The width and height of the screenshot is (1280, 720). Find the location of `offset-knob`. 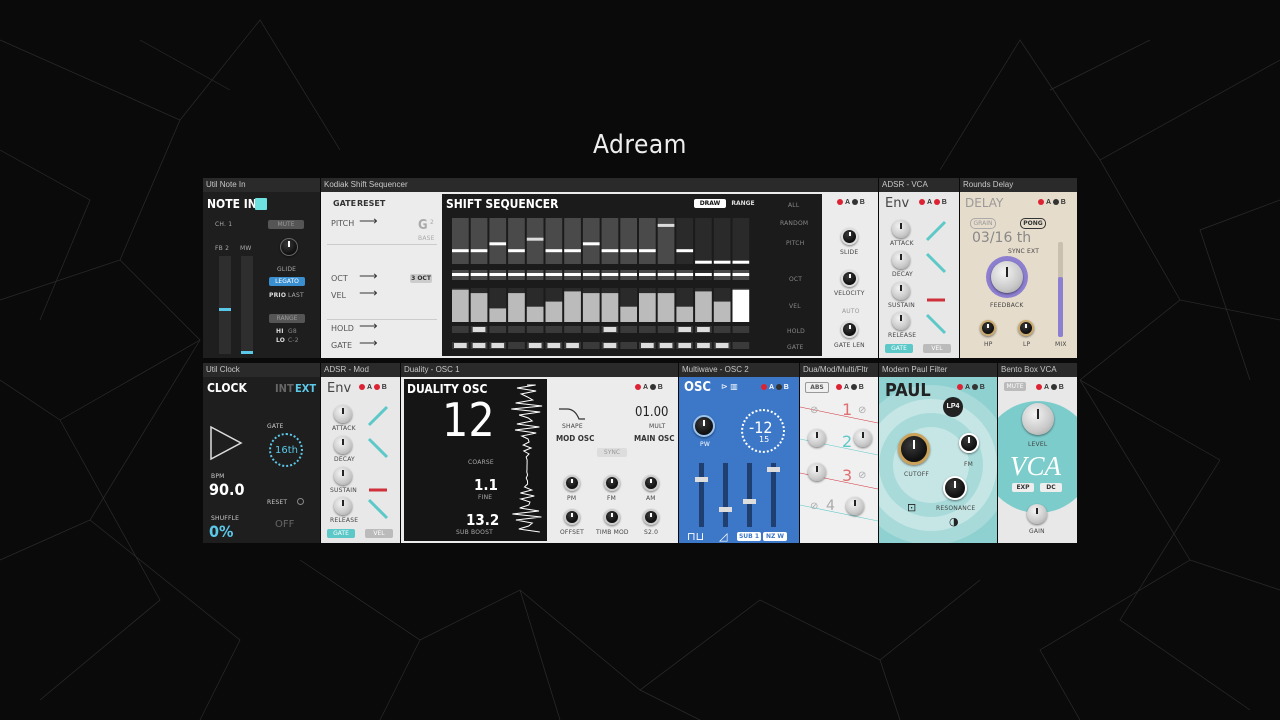

offset-knob is located at coordinates (572, 517).